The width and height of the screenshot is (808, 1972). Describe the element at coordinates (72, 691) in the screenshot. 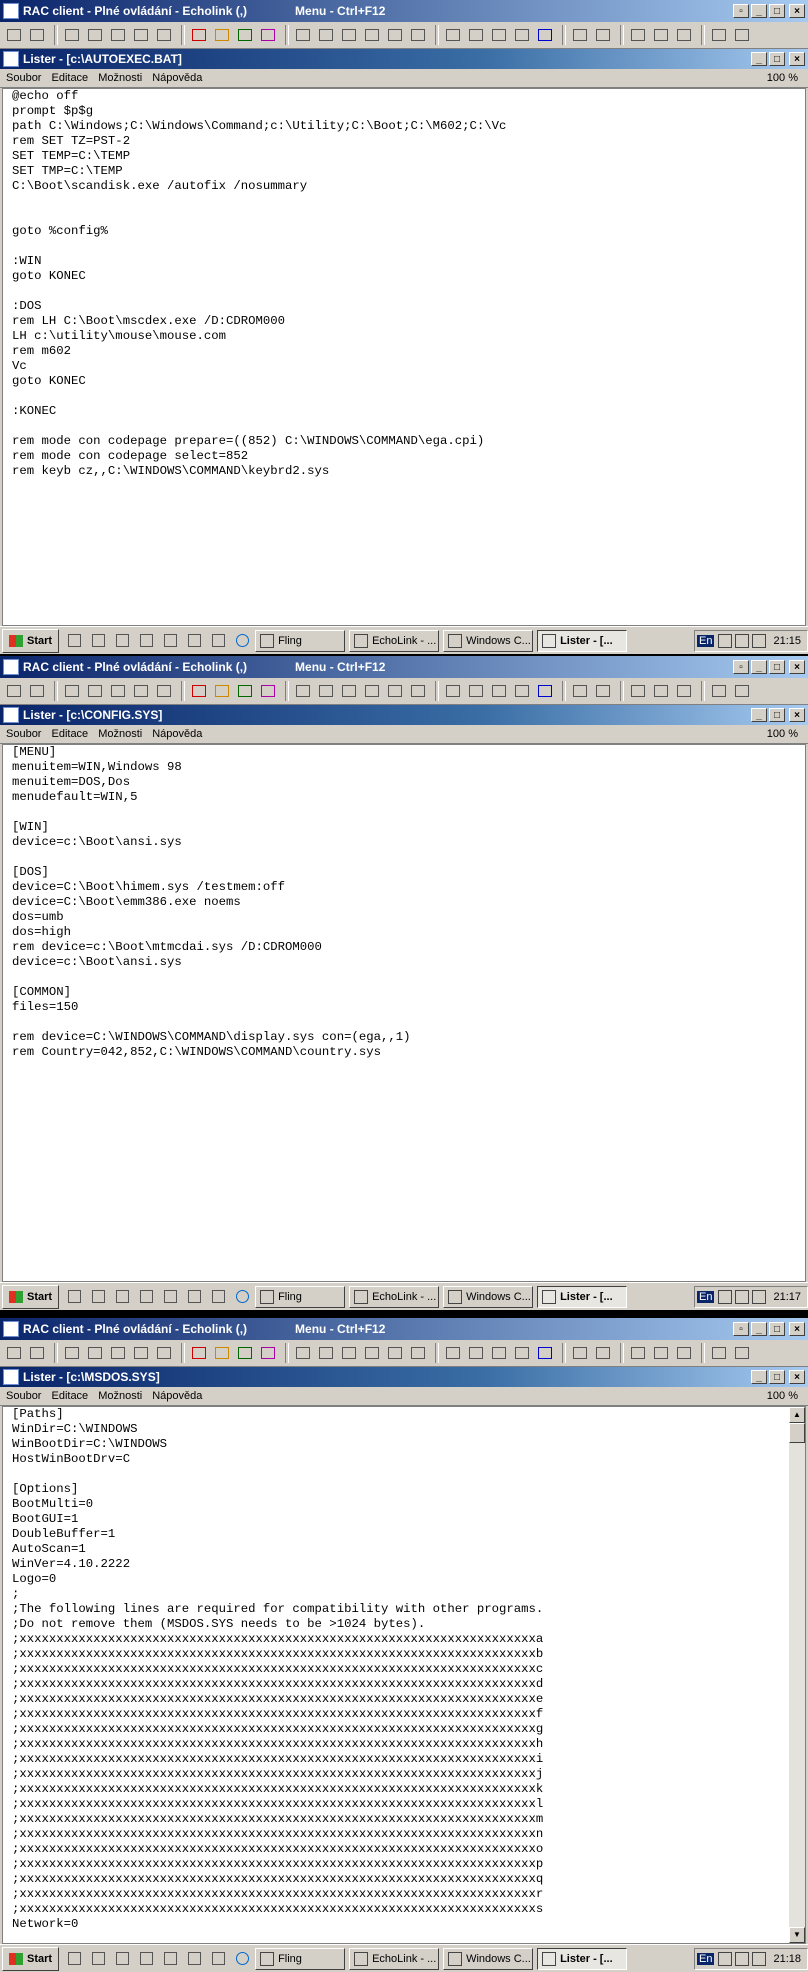

I see `view-mode-1-icon` at that location.